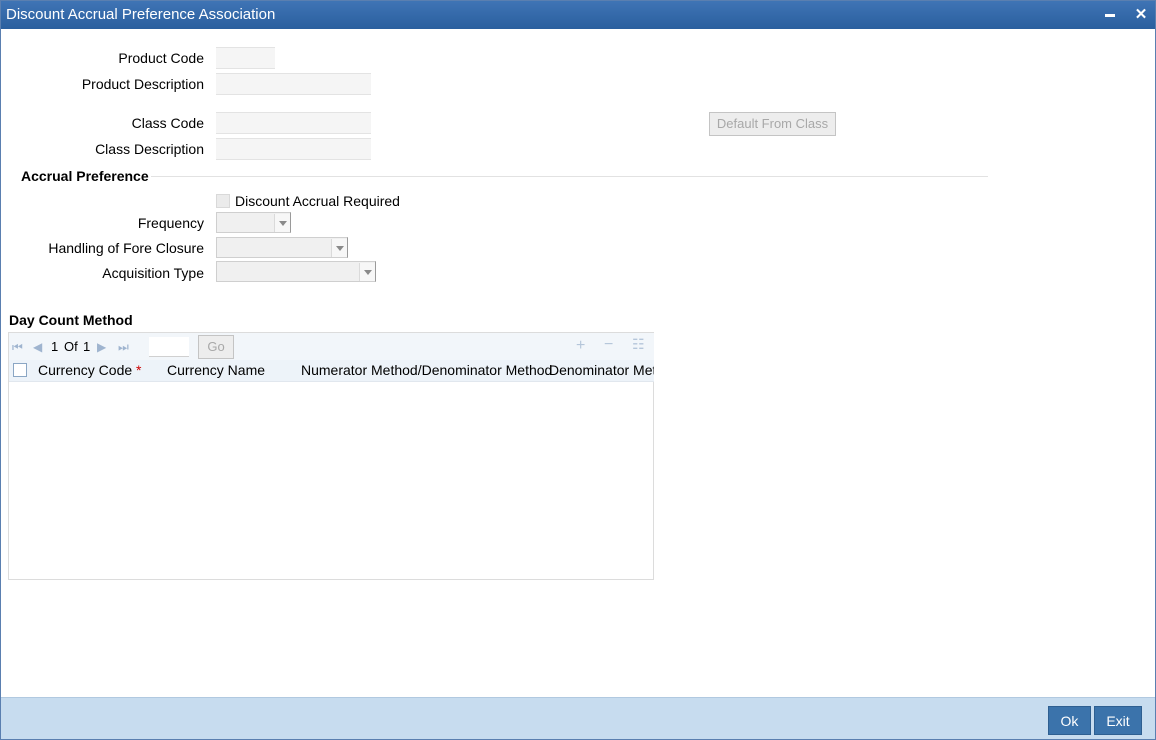 Image resolution: width=1156 pixels, height=740 pixels. What do you see at coordinates (282, 247) in the screenshot?
I see `handling-fore-closure-select` at bounding box center [282, 247].